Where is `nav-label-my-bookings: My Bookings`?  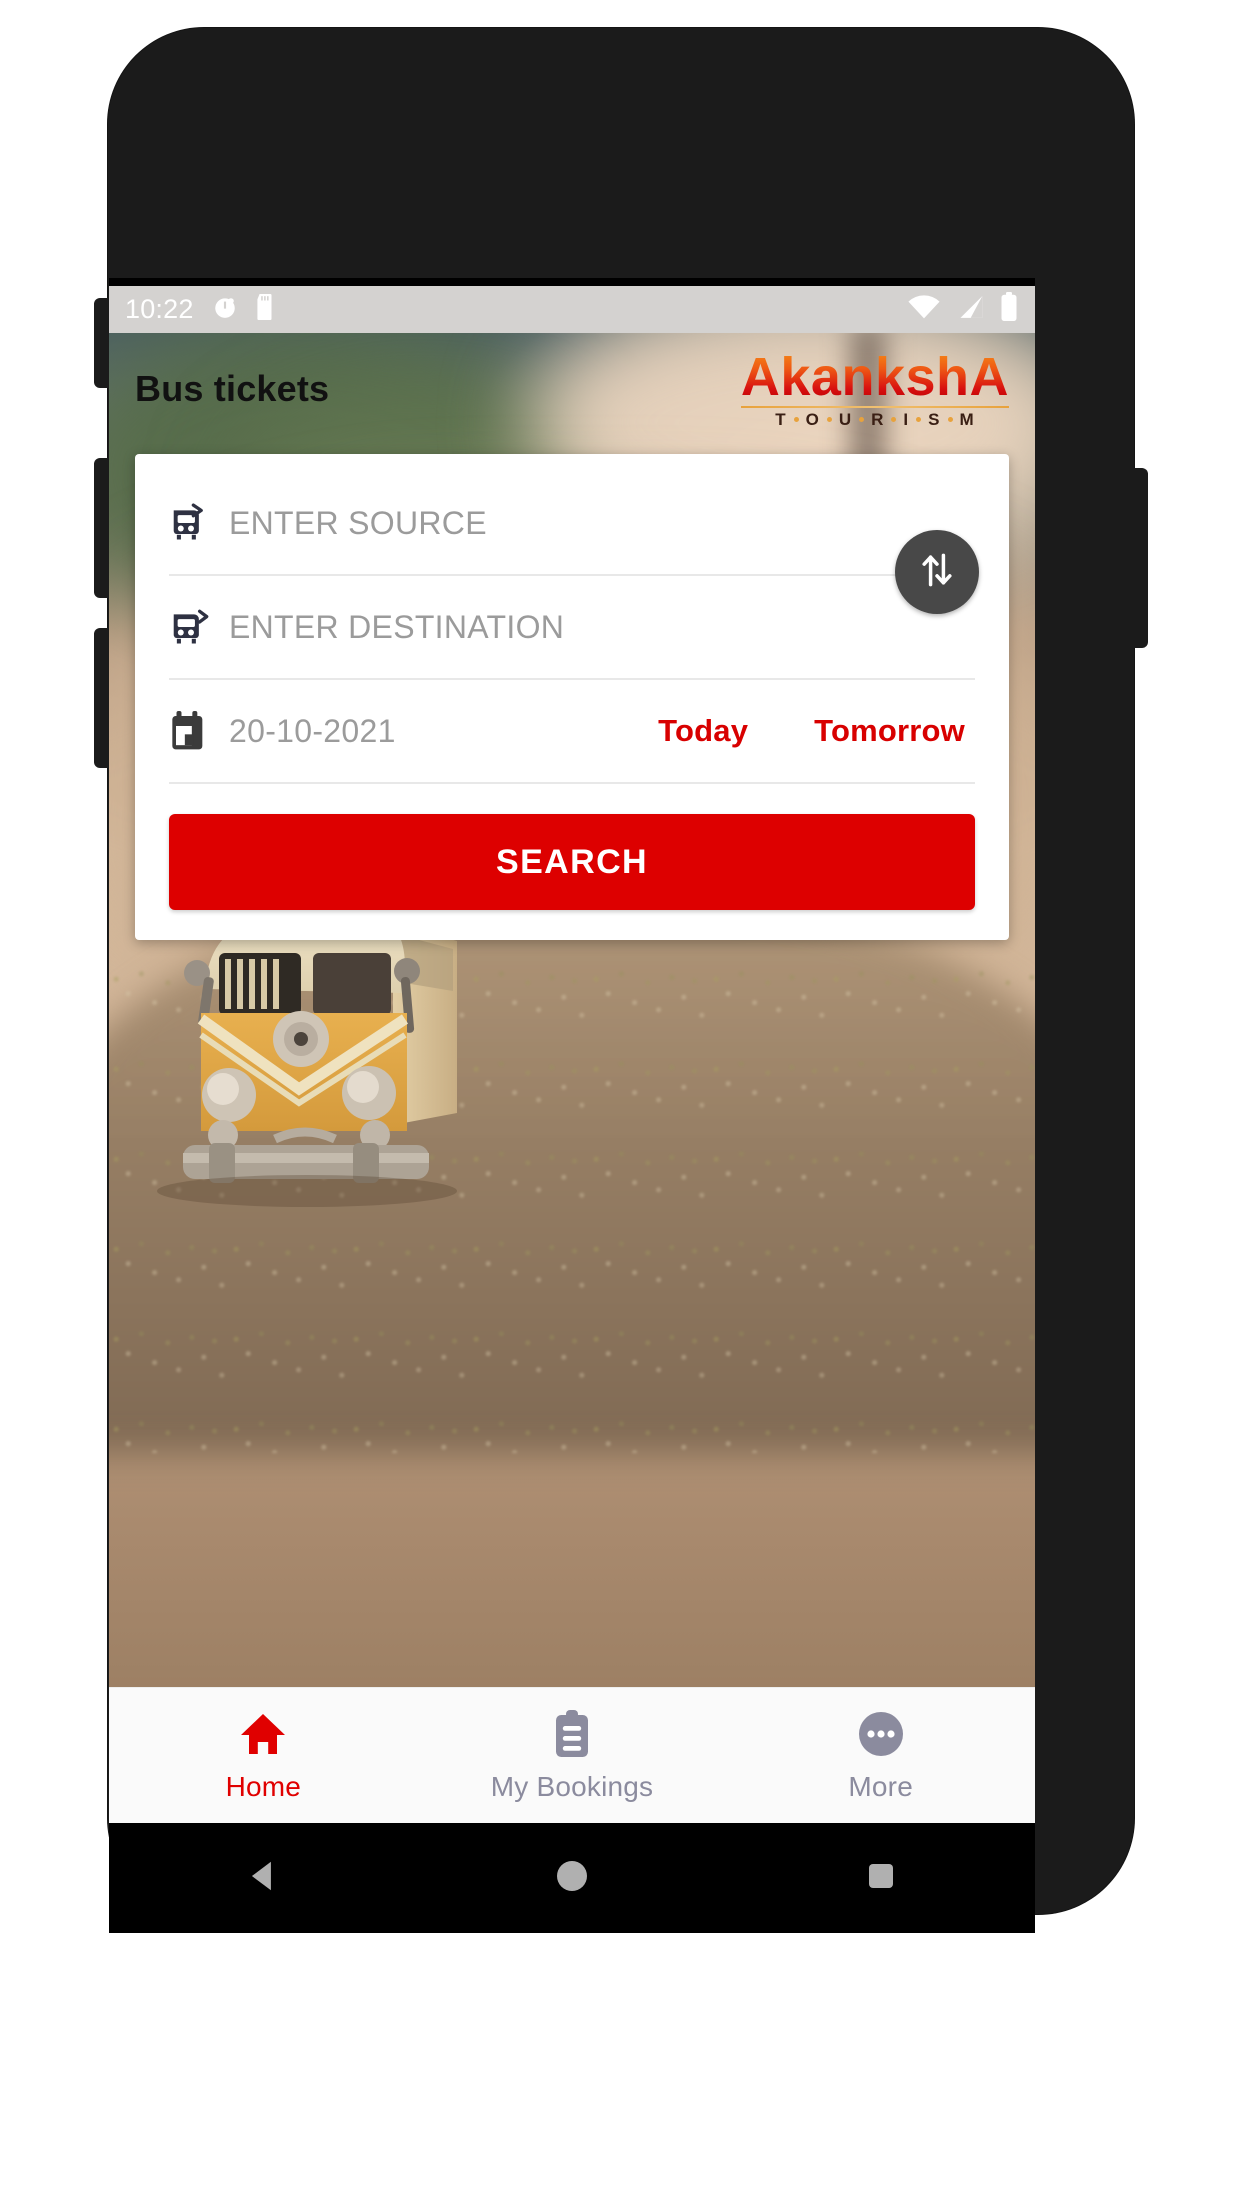 nav-label-my-bookings: My Bookings is located at coordinates (572, 1786).